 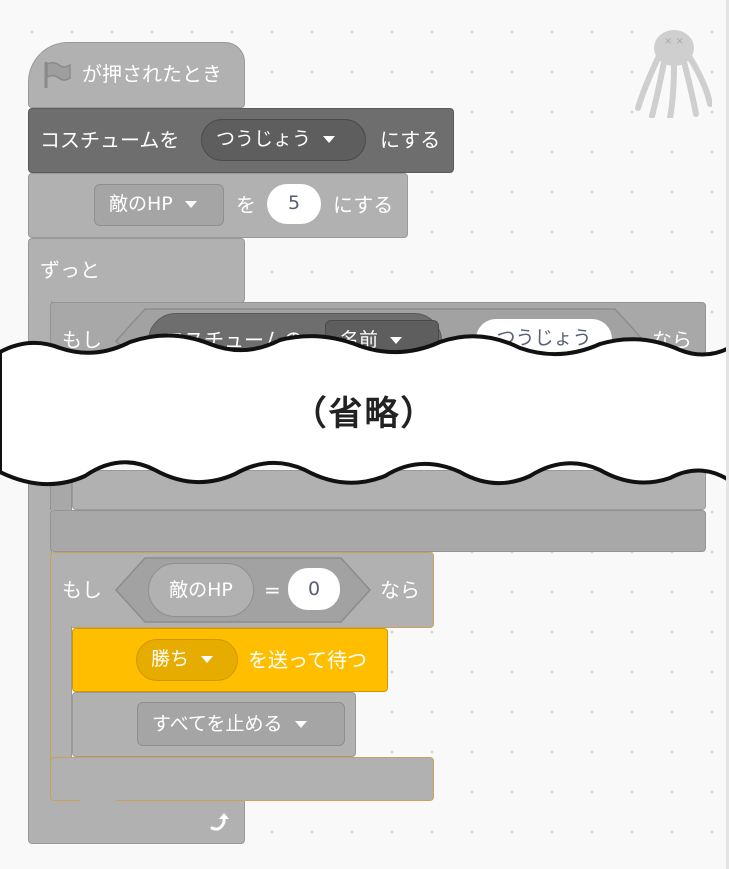 What do you see at coordinates (264, 139) in the screenshot?
I see `costume-dropdown-value: つうじょう` at bounding box center [264, 139].